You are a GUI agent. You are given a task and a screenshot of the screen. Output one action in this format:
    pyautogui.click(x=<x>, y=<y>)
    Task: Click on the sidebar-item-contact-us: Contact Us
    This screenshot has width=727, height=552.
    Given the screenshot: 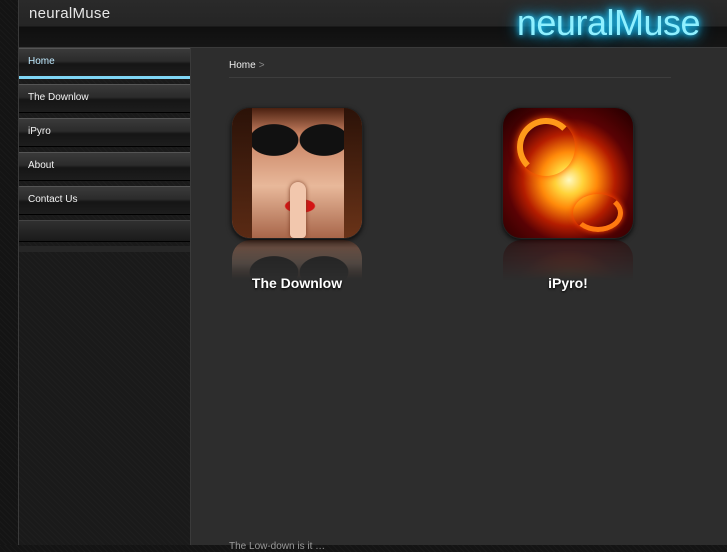 What is the action you would take?
    pyautogui.click(x=104, y=200)
    